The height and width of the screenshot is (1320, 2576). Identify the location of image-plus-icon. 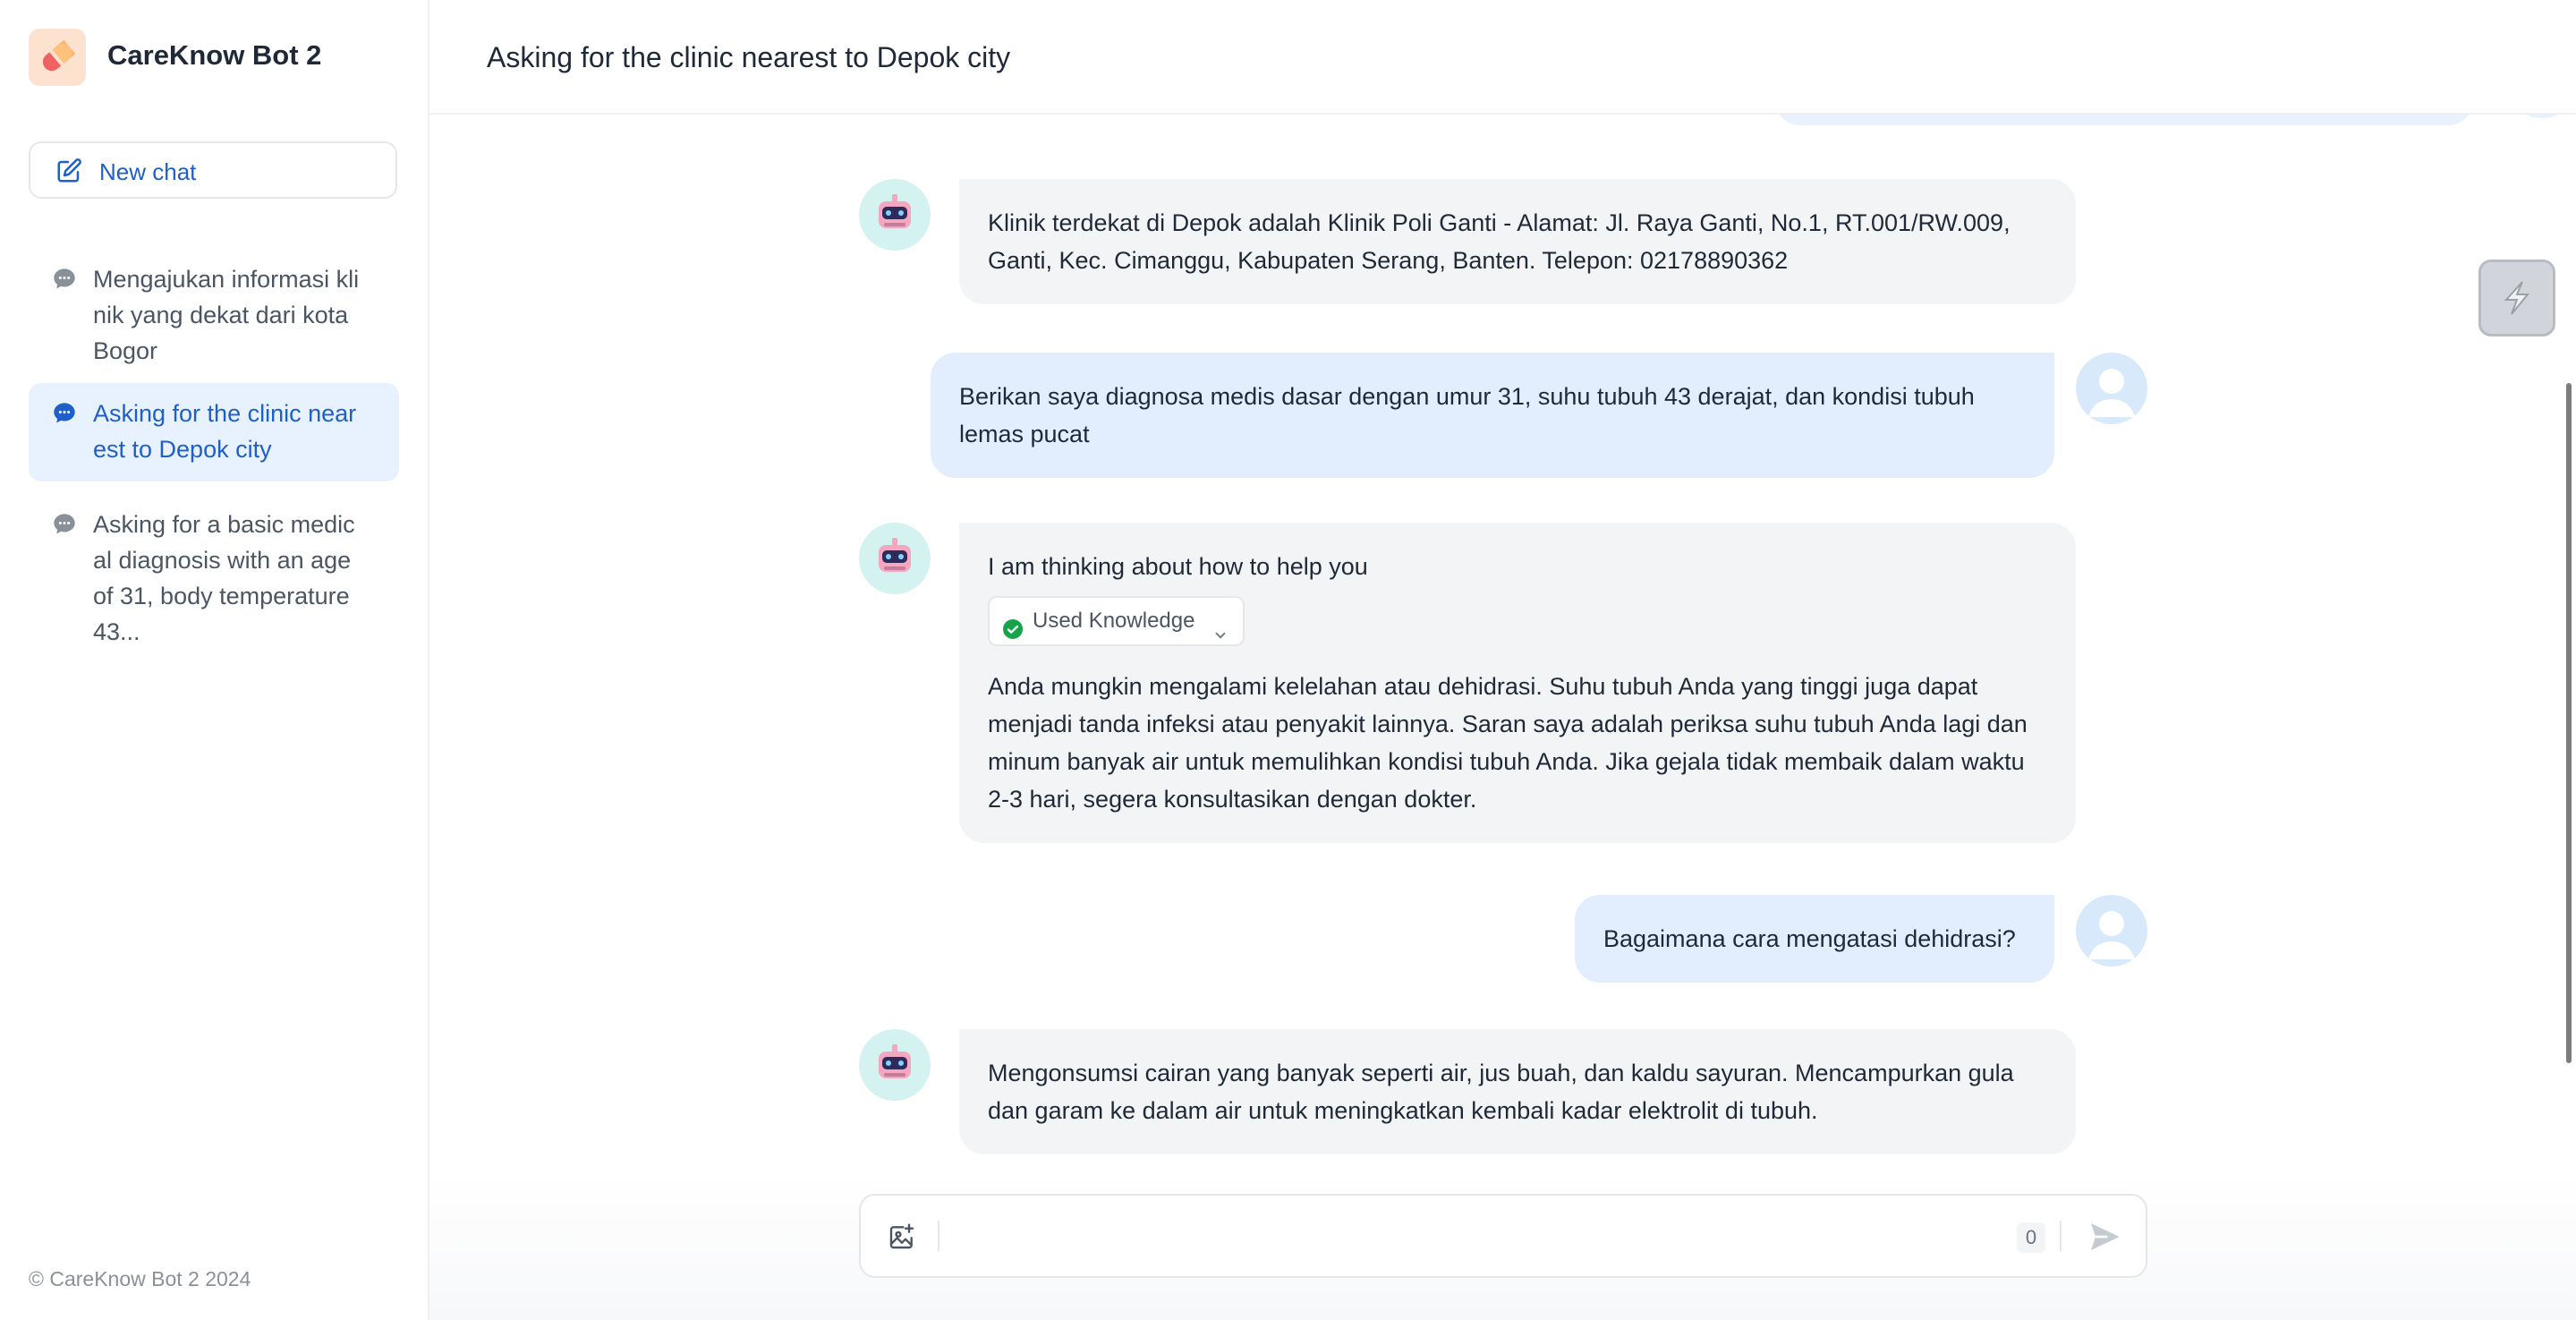
(902, 1239).